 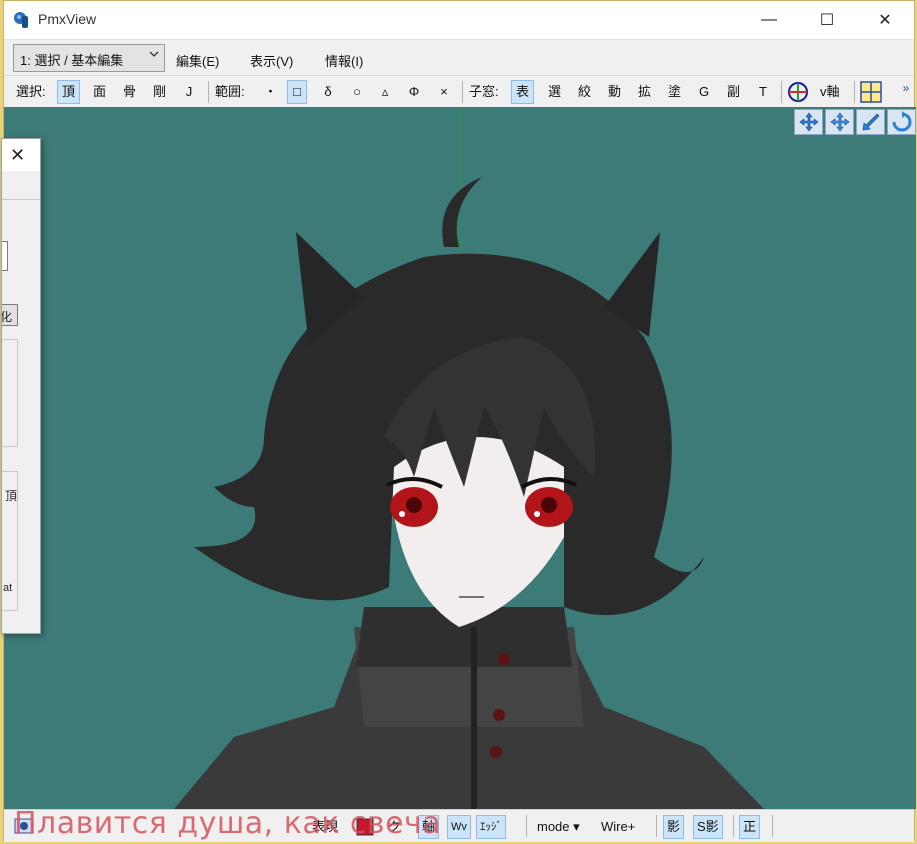 What do you see at coordinates (708, 827) in the screenshot?
I see `self-shadow-toggle-button: S影` at bounding box center [708, 827].